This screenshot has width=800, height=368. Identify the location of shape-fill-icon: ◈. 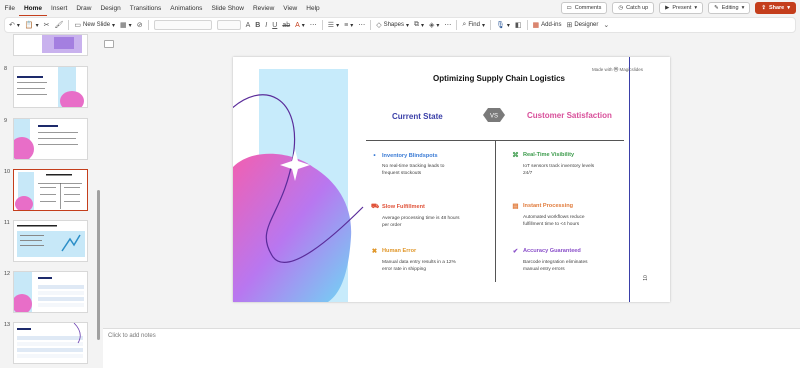
(431, 25).